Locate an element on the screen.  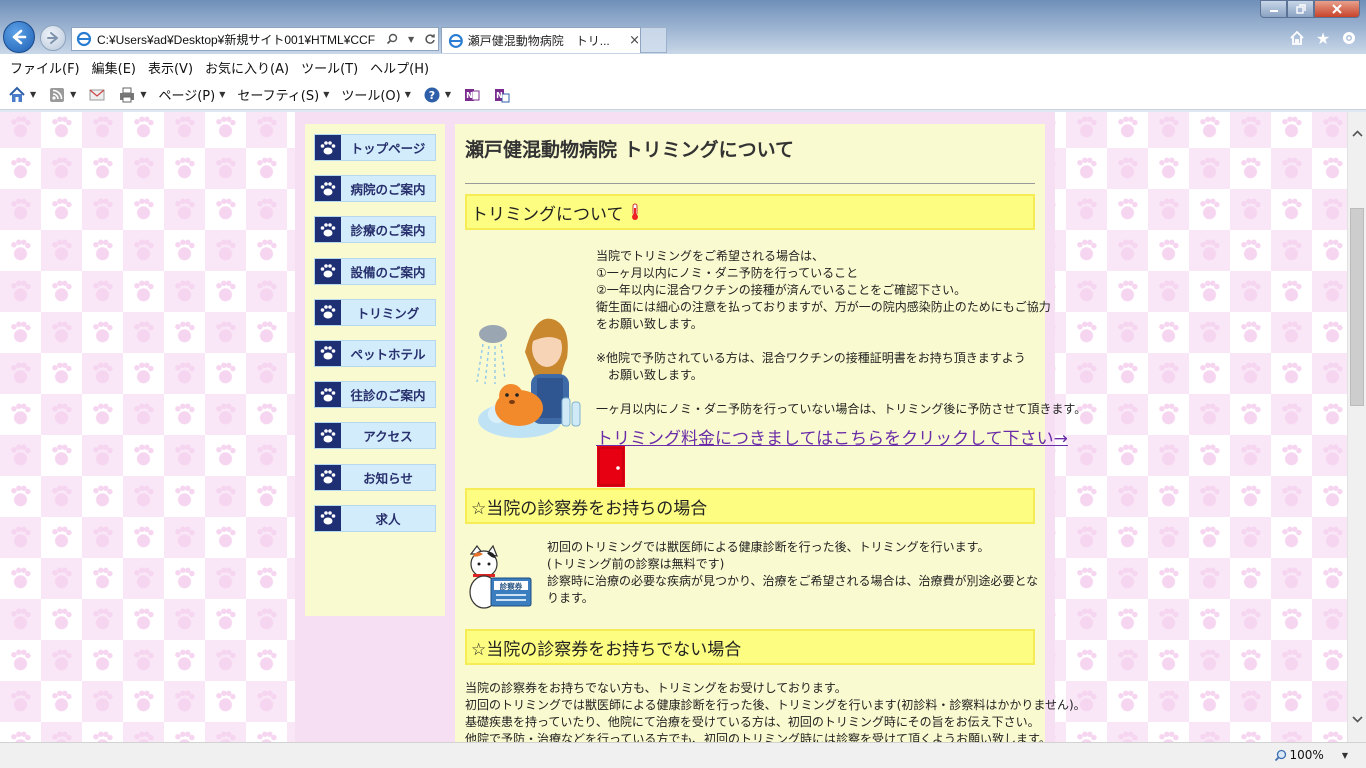
menu-edit: 編集(E) is located at coordinates (114, 67).